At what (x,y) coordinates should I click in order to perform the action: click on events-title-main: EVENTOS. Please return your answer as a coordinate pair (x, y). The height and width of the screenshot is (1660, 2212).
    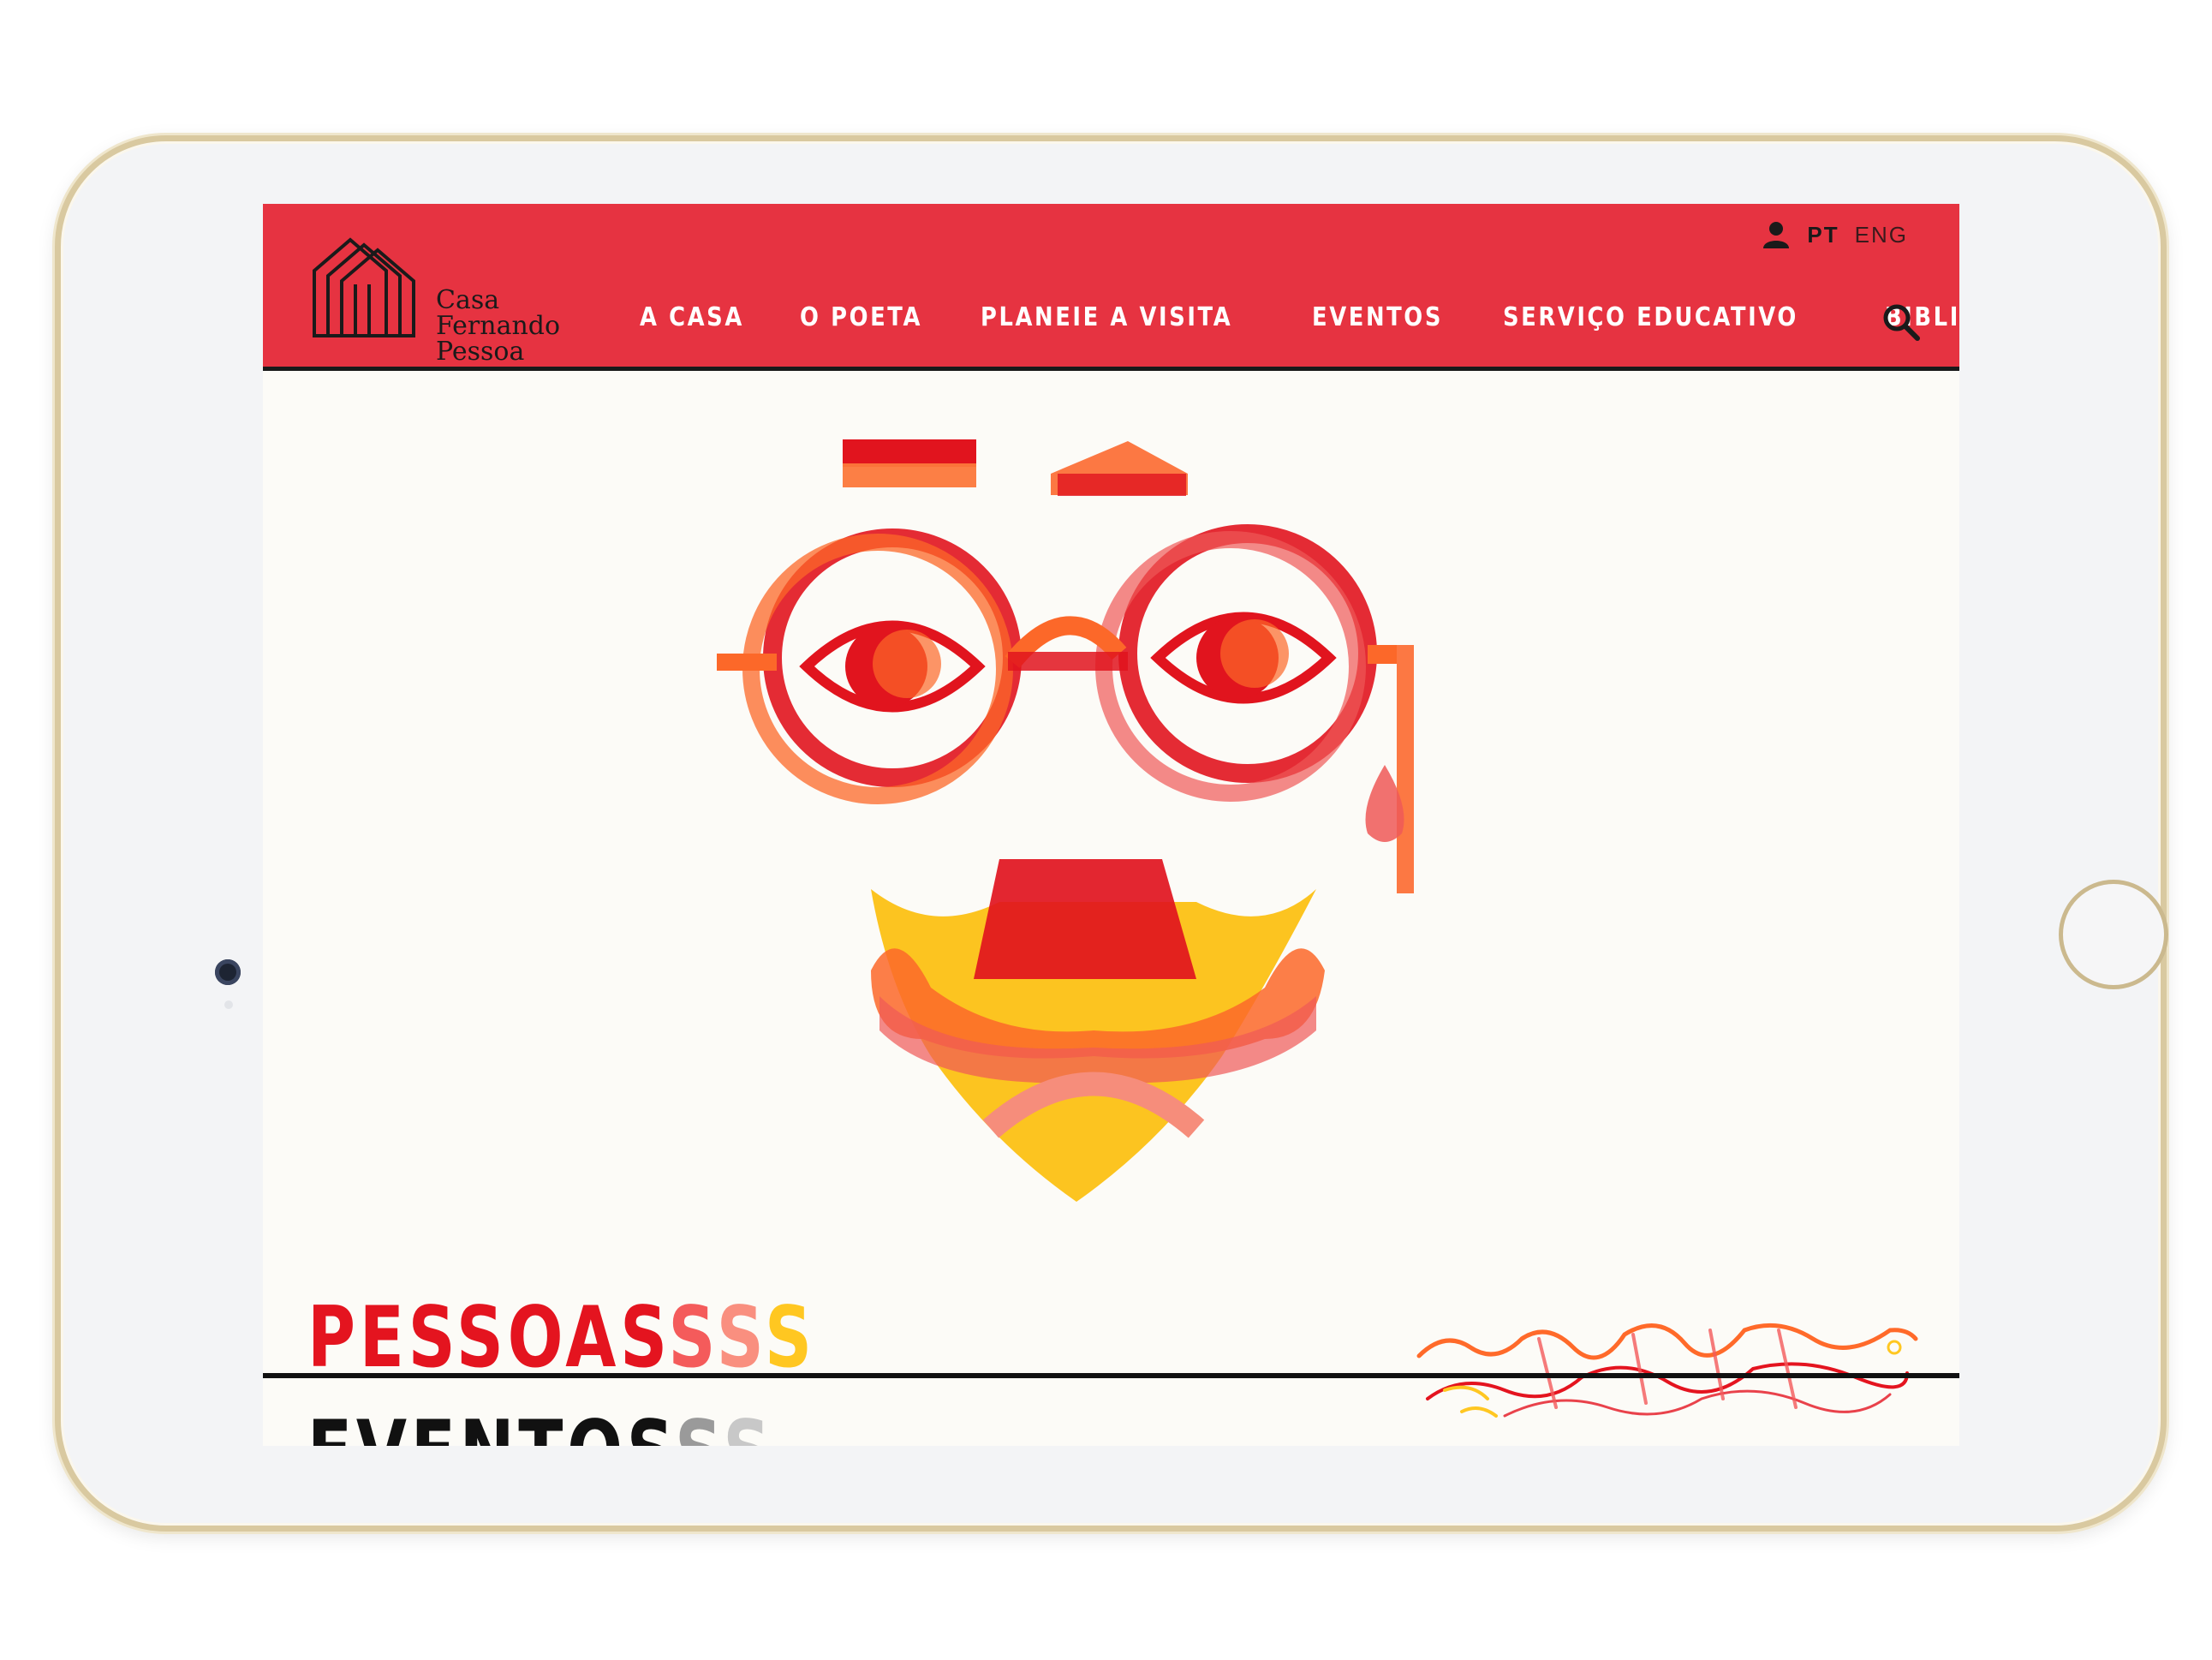
    Looking at the image, I should click on (491, 1424).